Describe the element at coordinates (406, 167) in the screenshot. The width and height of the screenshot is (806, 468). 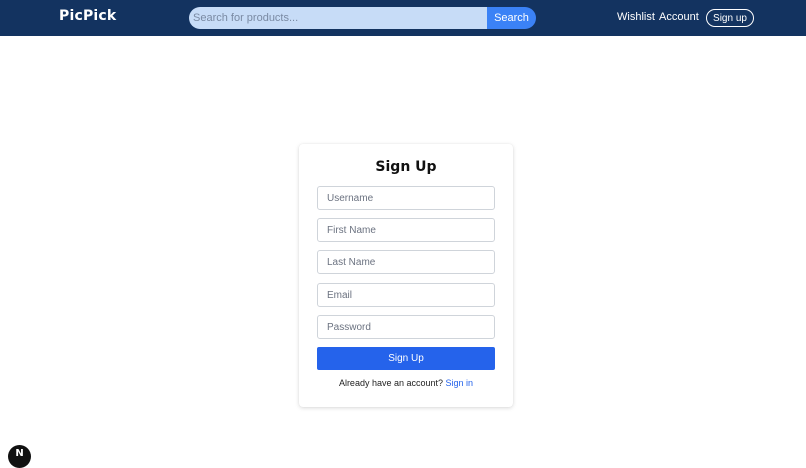
I see `form-title: Sign Up` at that location.